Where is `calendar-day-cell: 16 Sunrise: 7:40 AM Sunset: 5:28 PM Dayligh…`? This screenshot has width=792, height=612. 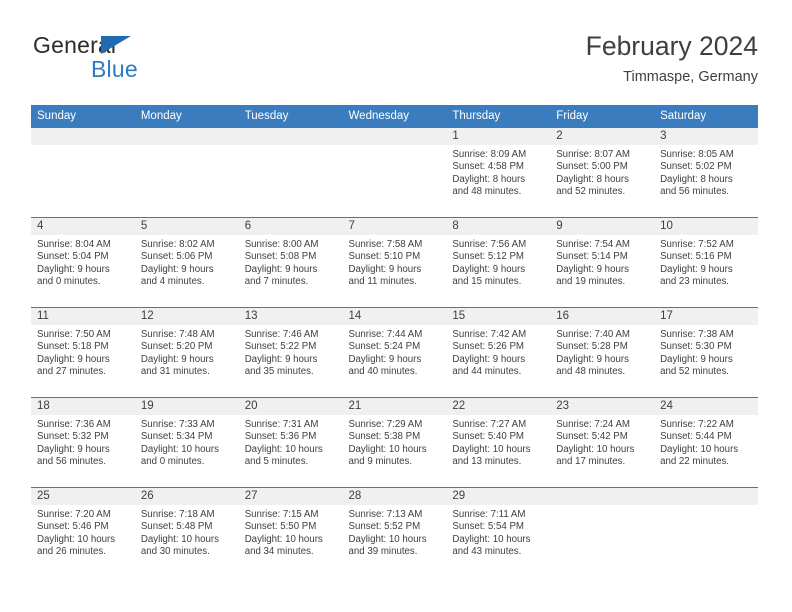
calendar-day-cell: 16 Sunrise: 7:40 AM Sunset: 5:28 PM Dayligh… is located at coordinates (602, 352).